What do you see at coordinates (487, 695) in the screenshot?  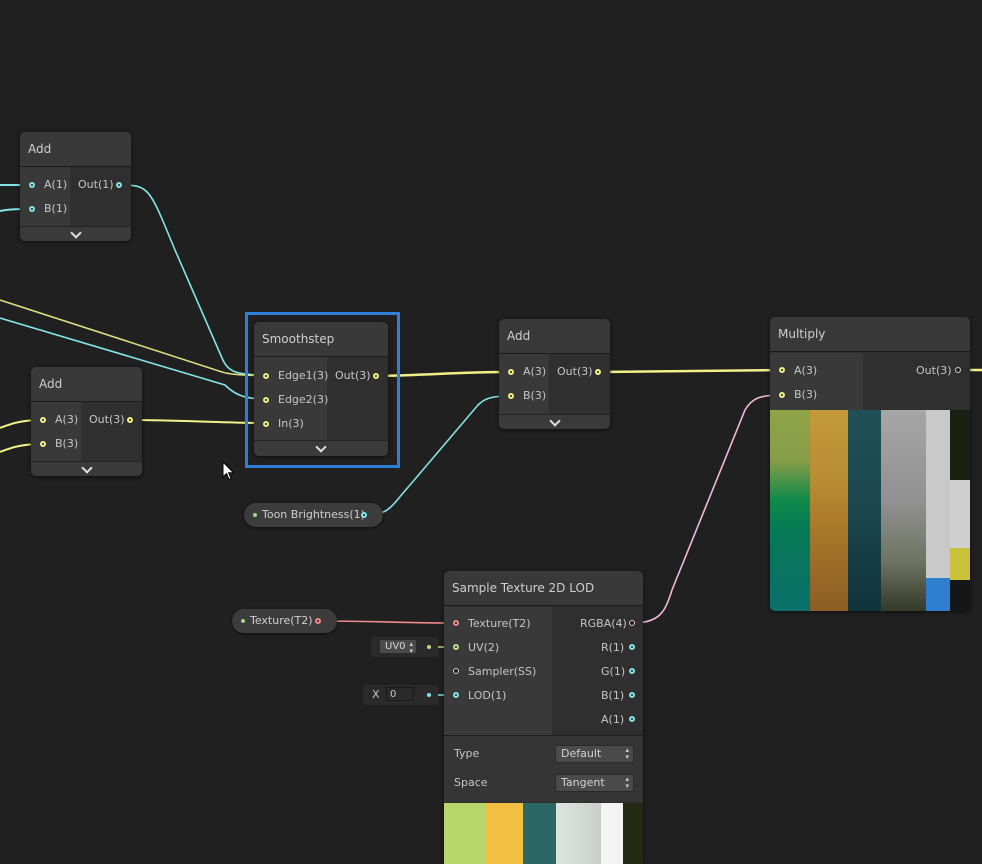 I see `port-label-lod: LOD(1)` at bounding box center [487, 695].